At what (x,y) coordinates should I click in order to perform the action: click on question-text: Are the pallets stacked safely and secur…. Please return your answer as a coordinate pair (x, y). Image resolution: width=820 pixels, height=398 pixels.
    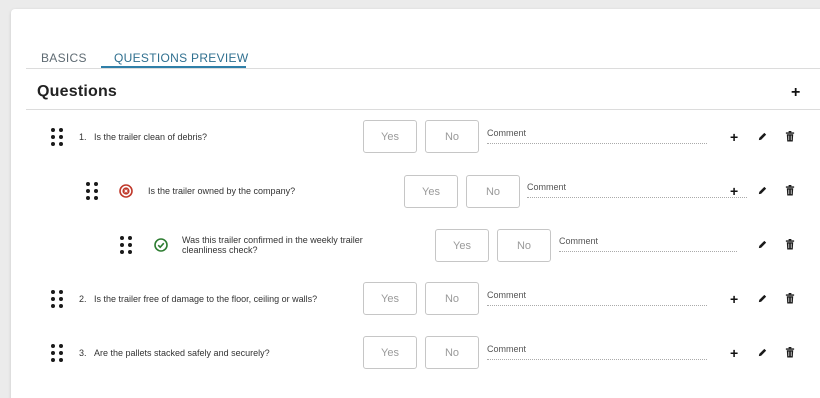
    Looking at the image, I should click on (182, 353).